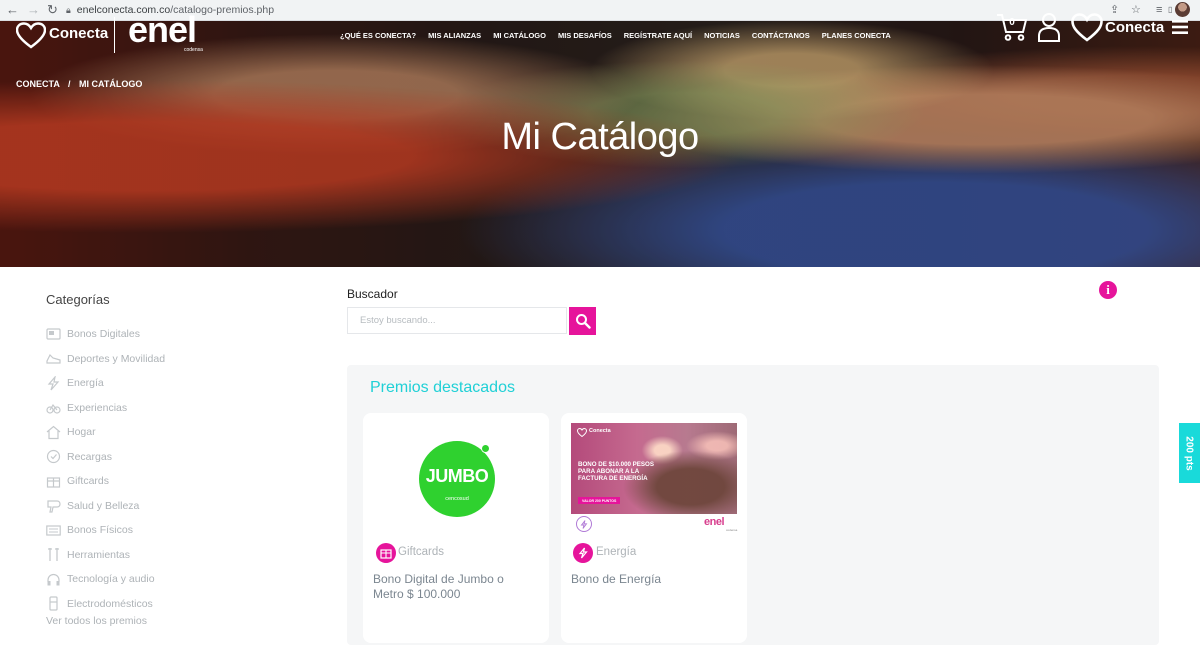 Image resolution: width=1200 pixels, height=645 pixels. I want to click on bicycle-icon, so click(53, 407).